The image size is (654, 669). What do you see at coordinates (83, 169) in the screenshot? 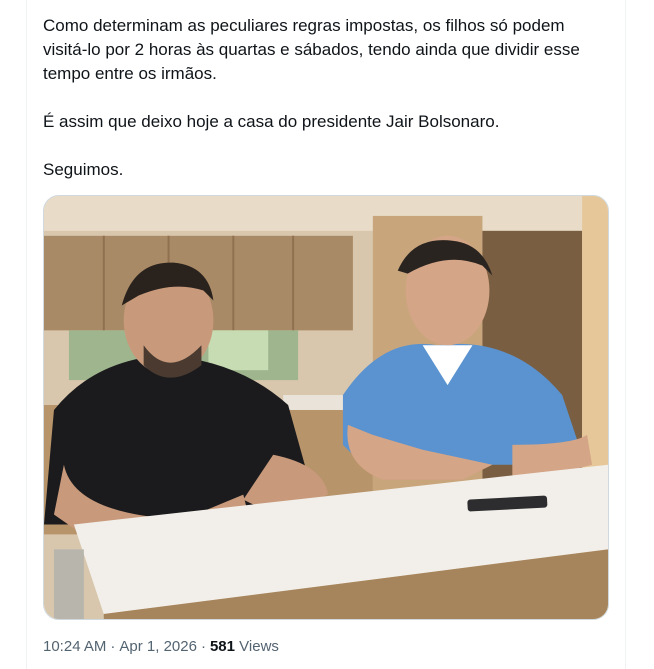
I see `tweet-text-line: Seguimos.` at bounding box center [83, 169].